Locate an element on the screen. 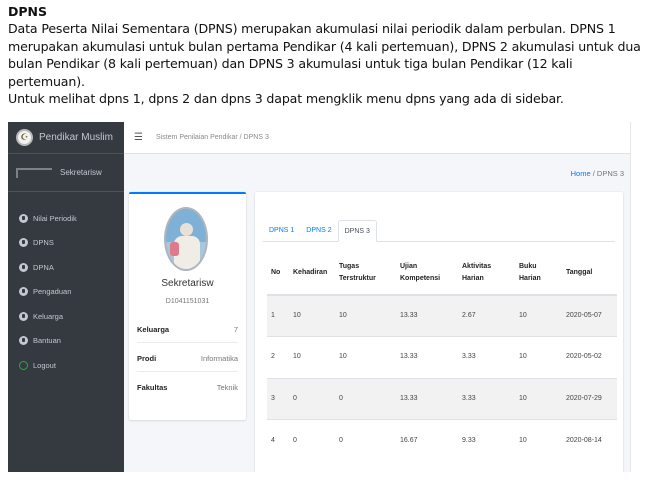  col-header: Ujian Kompetensi is located at coordinates (427, 274).